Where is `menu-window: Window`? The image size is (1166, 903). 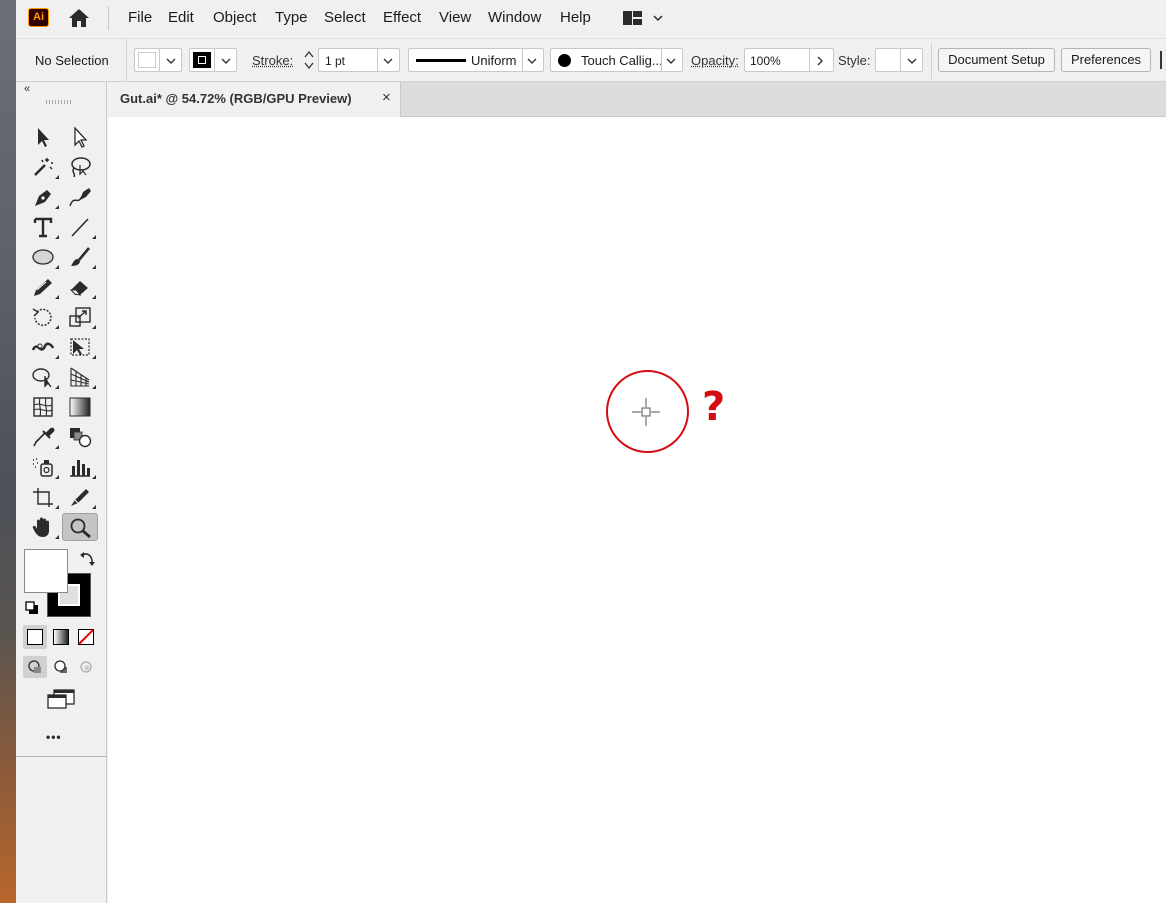 menu-window: Window is located at coordinates (514, 18).